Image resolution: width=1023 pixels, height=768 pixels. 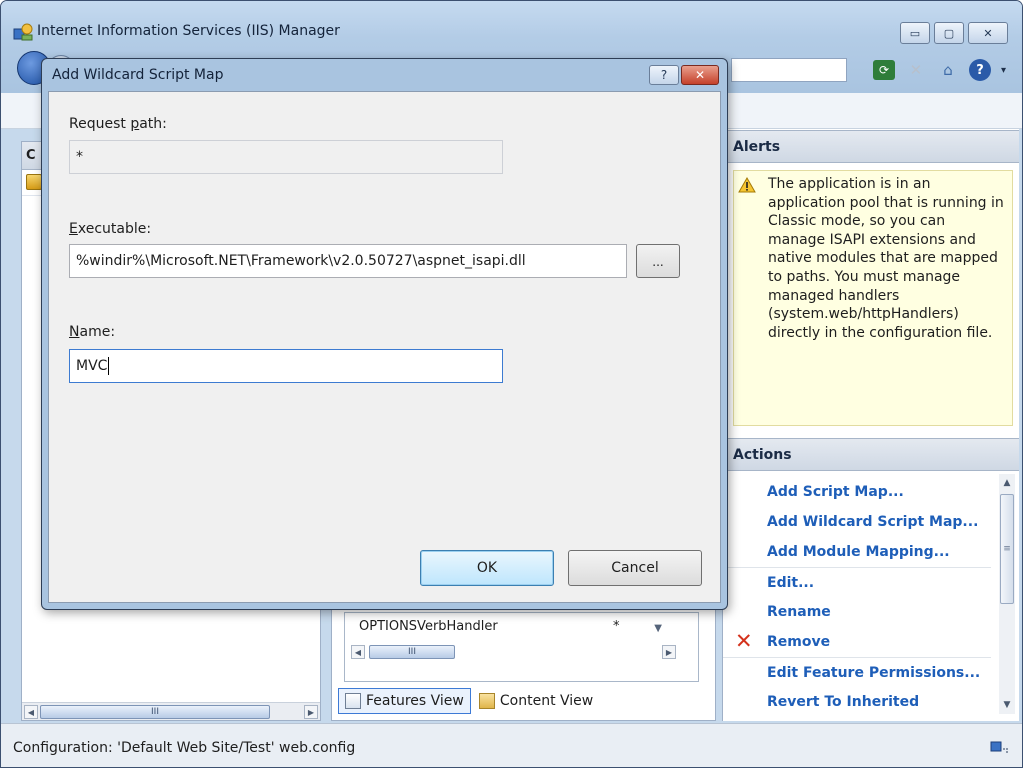 I want to click on scroll-up-arrow-icon: ▲, so click(x=1007, y=483).